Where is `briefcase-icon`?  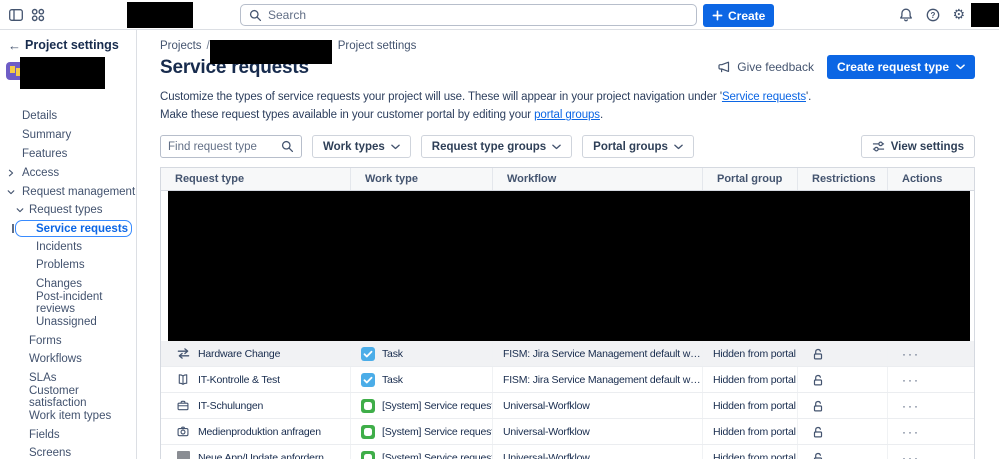 briefcase-icon is located at coordinates (183, 406).